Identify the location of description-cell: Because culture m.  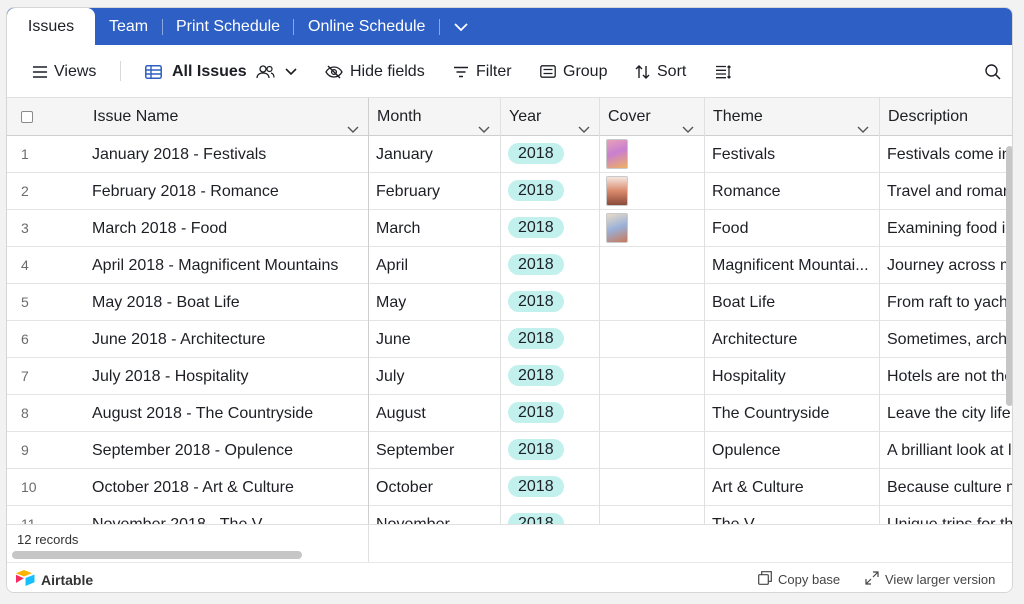
(946, 487).